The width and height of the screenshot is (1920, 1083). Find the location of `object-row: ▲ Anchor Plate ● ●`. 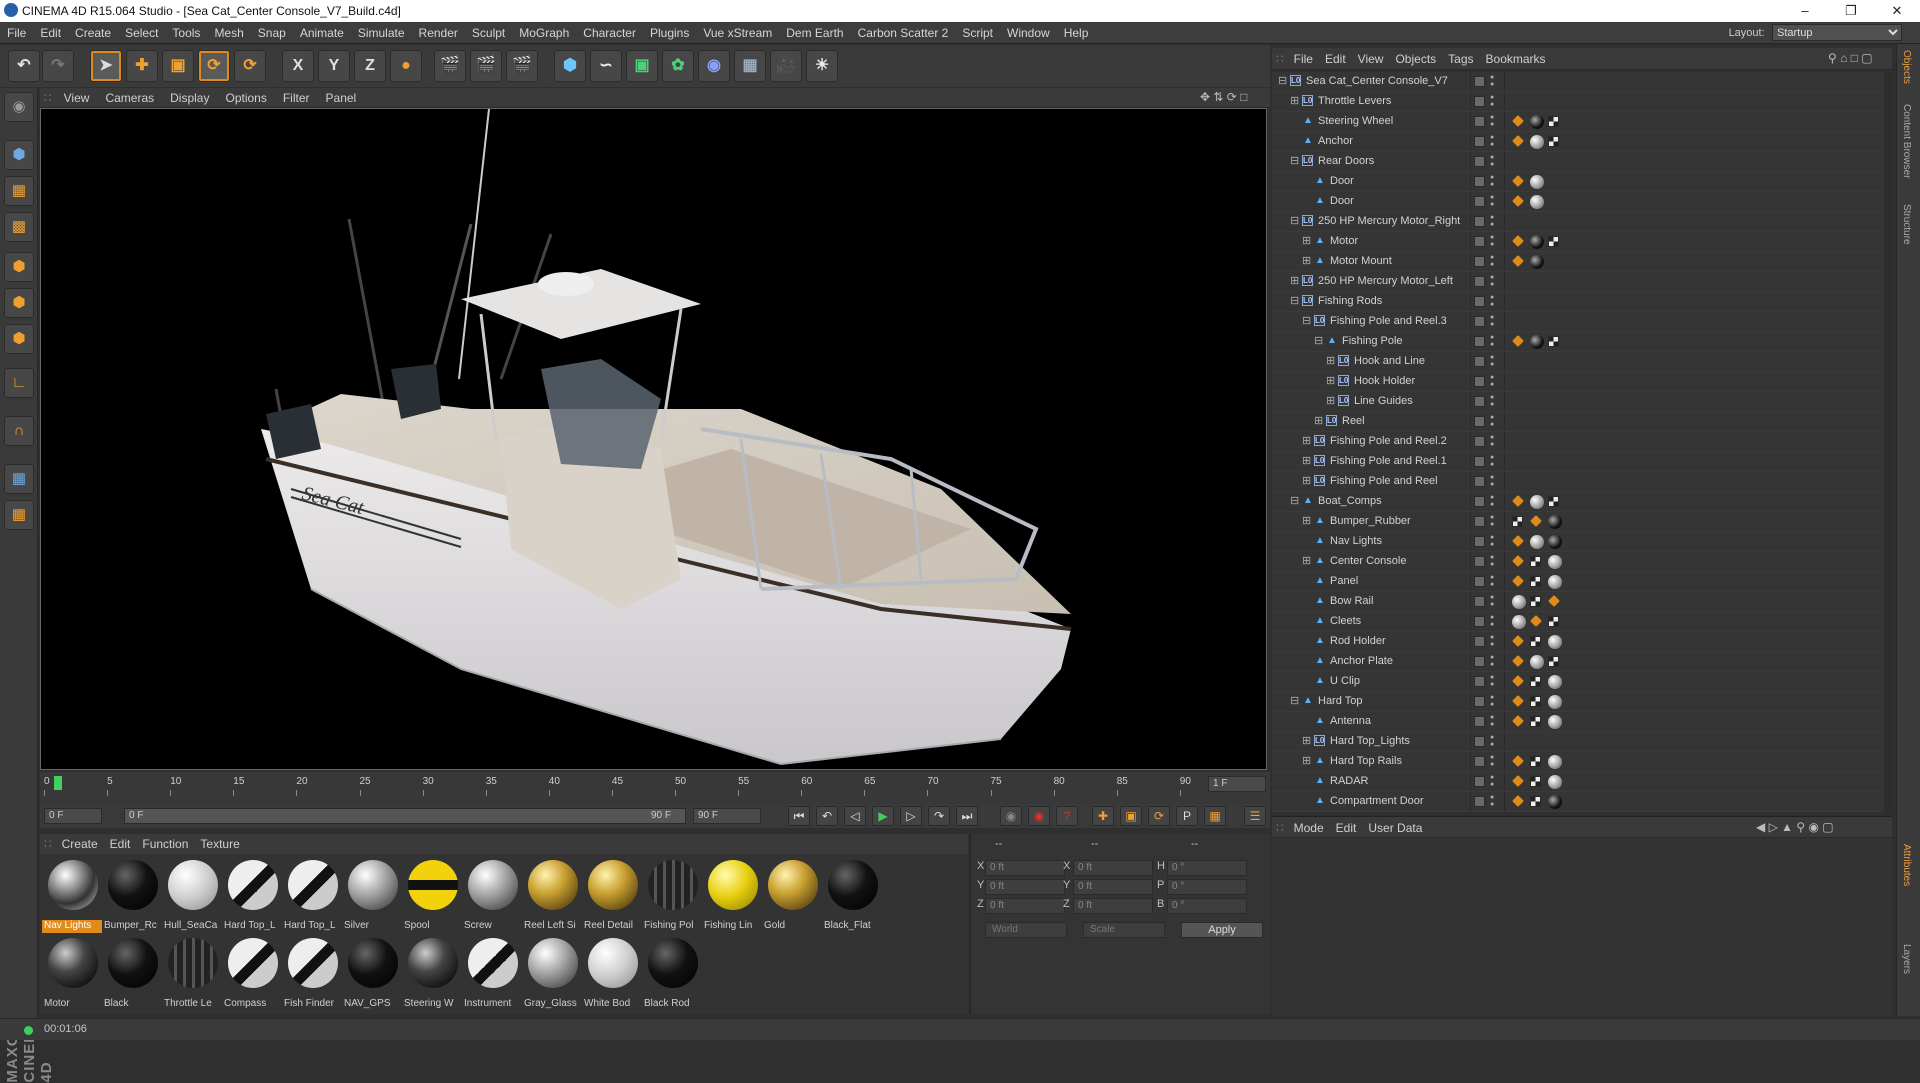

object-row: ▲ Anchor Plate ● ● is located at coordinates (1578, 662).